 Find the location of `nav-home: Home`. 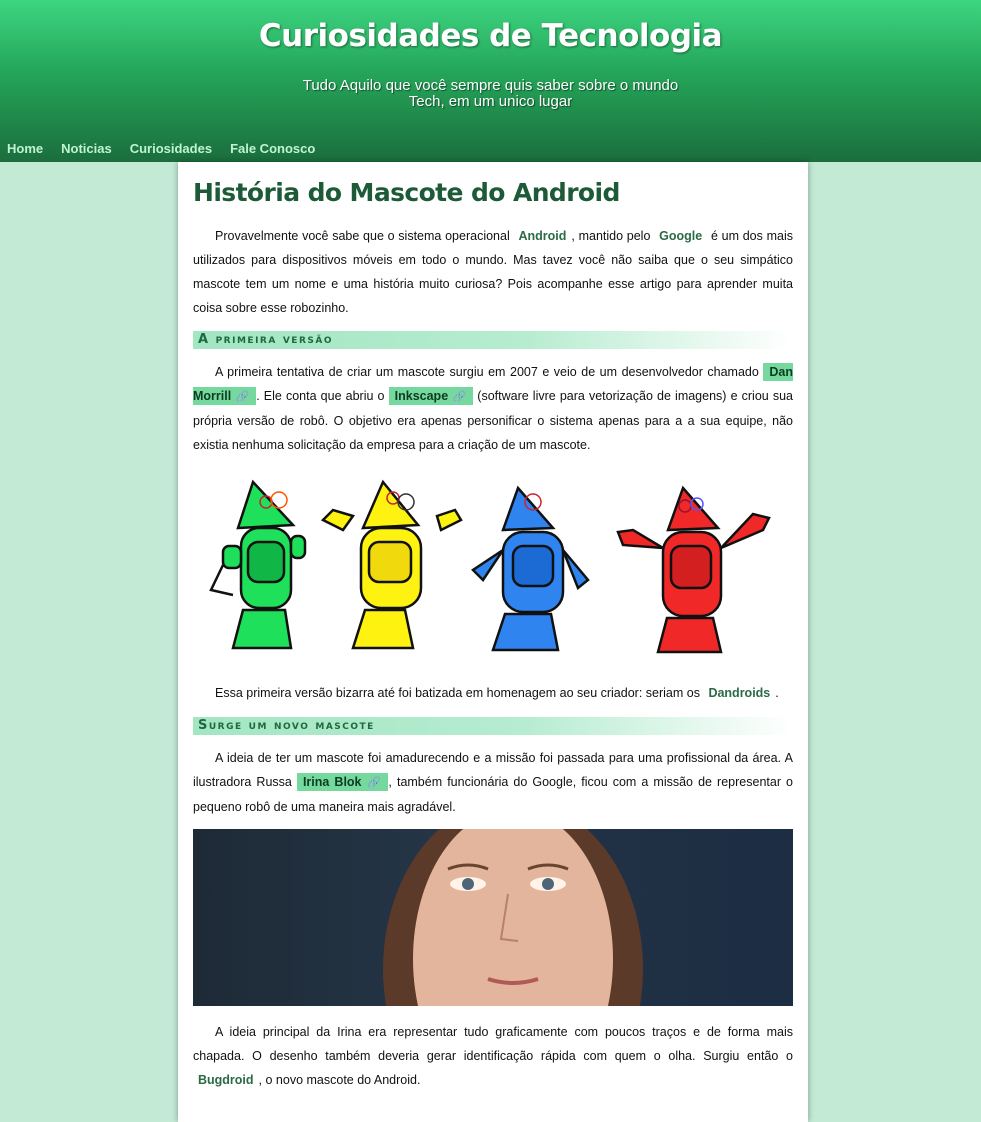

nav-home: Home is located at coordinates (25, 149).